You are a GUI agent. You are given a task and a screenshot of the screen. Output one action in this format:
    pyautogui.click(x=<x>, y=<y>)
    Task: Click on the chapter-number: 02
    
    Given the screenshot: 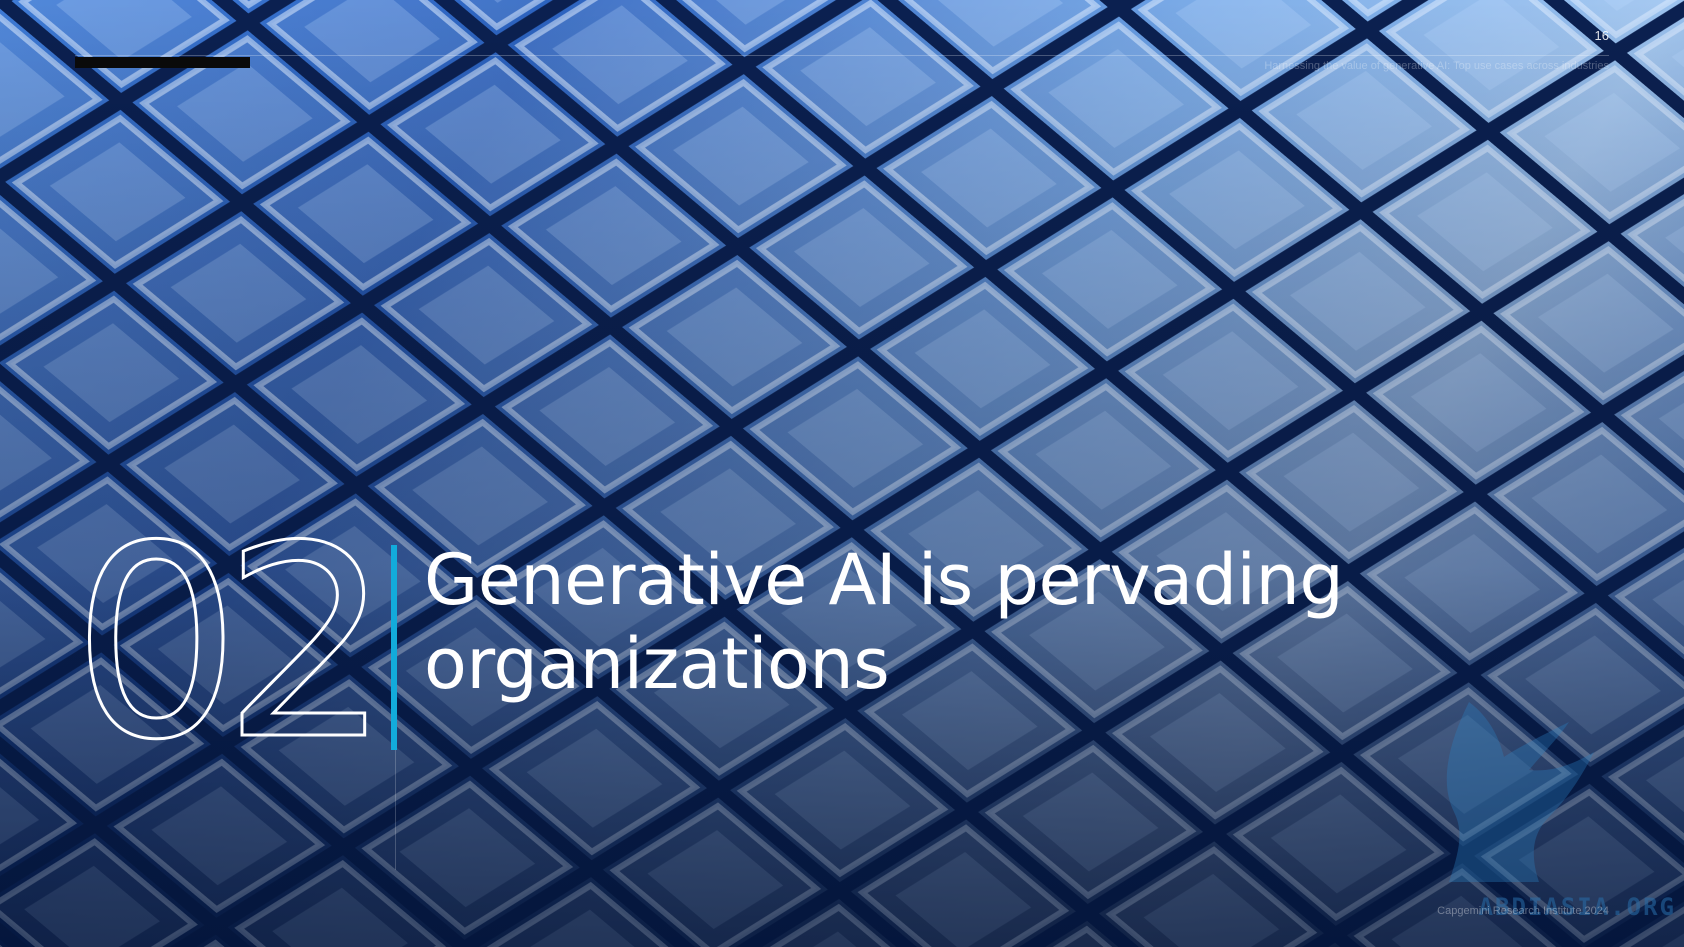 What is the action you would take?
    pyautogui.click(x=222, y=635)
    